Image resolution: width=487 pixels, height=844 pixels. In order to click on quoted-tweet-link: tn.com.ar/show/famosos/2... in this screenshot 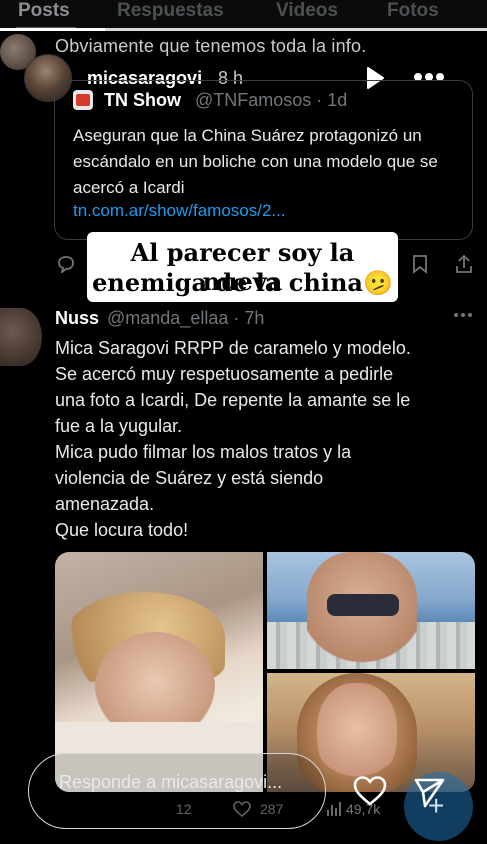, I will do `click(179, 211)`.